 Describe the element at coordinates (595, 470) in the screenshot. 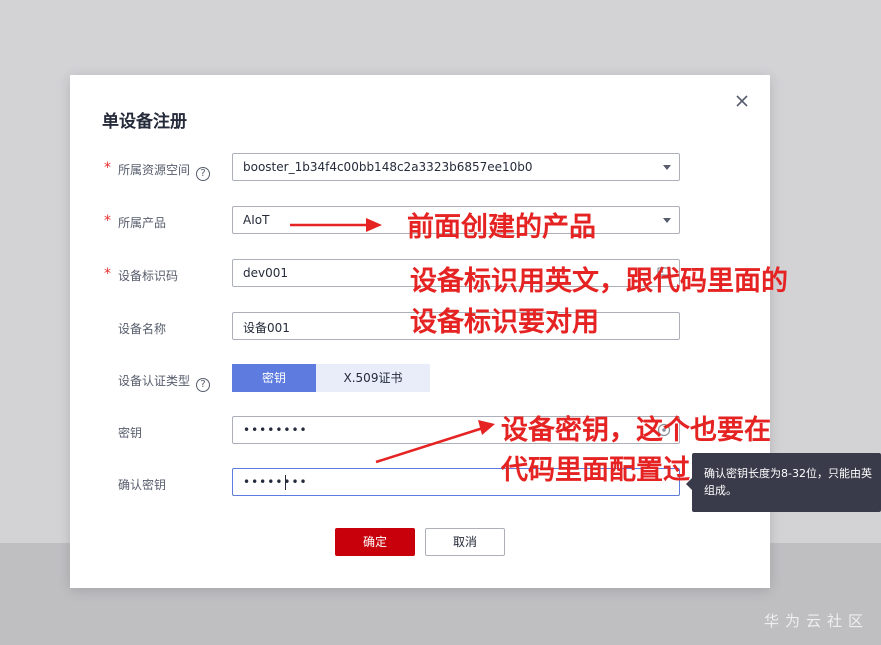

I see `secret-annotation-line-2: 代码里面配置过` at that location.